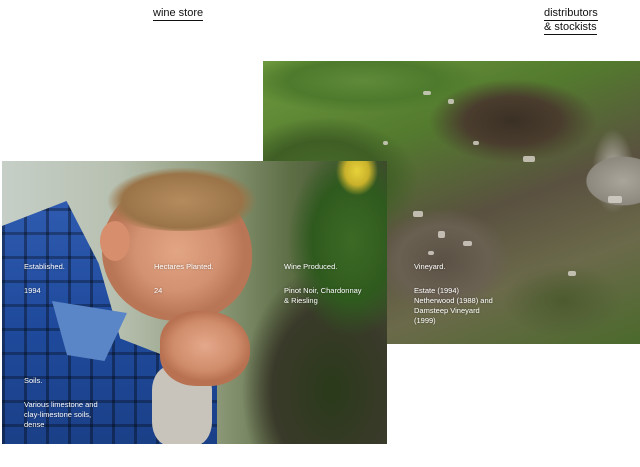 The width and height of the screenshot is (640, 467). I want to click on fact-label: Wine Produced., so click(311, 266).